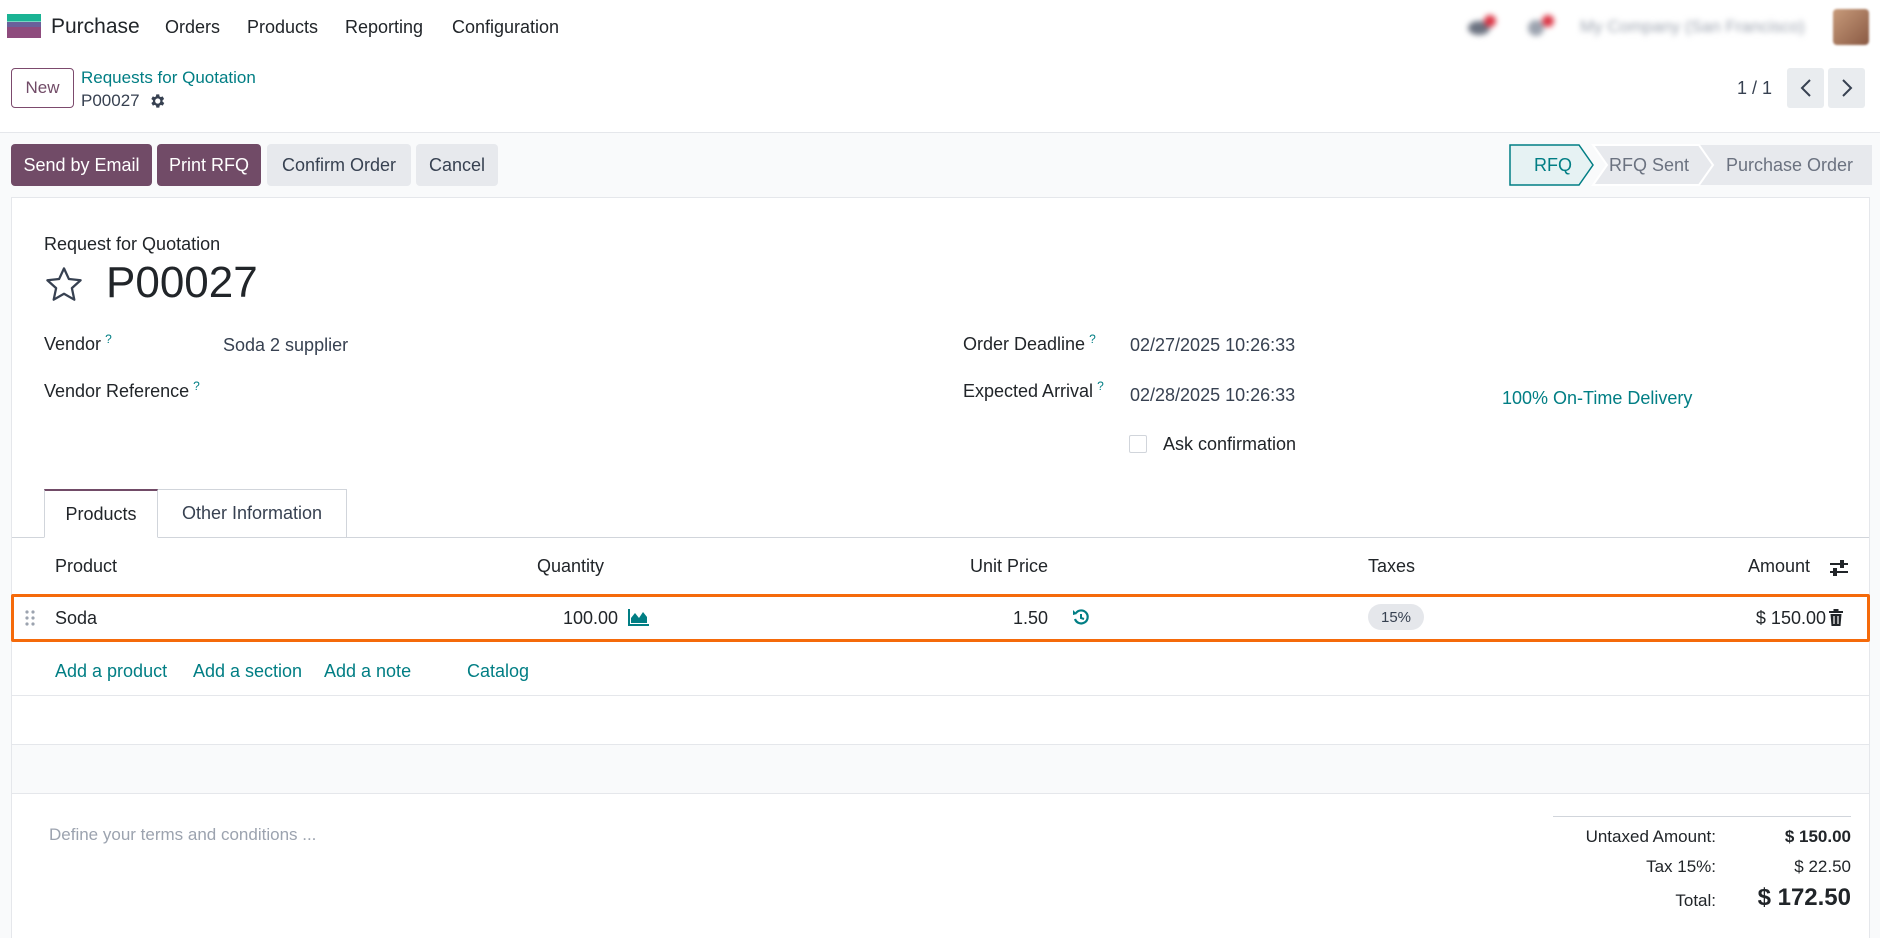 Image resolution: width=1880 pixels, height=938 pixels. Describe the element at coordinates (570, 566) in the screenshot. I see `column-header-quantity: Quantity` at that location.